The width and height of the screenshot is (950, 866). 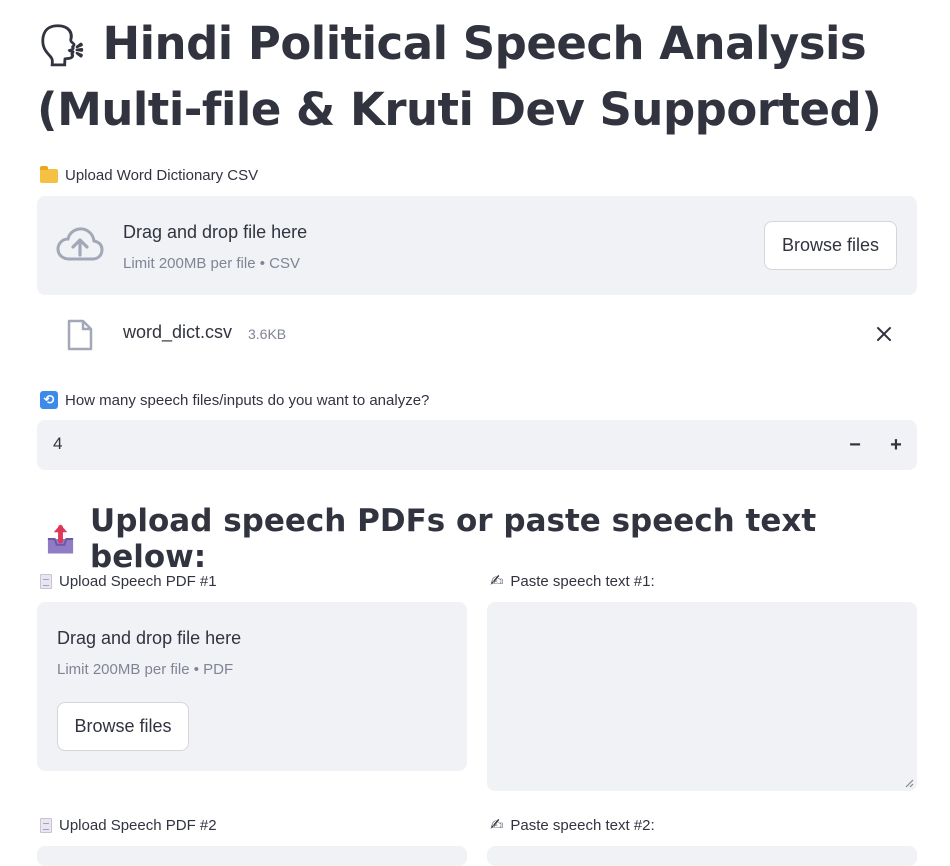 I want to click on dictionary-uploader-label: Upload Word Dictionary CSV, so click(x=149, y=174).